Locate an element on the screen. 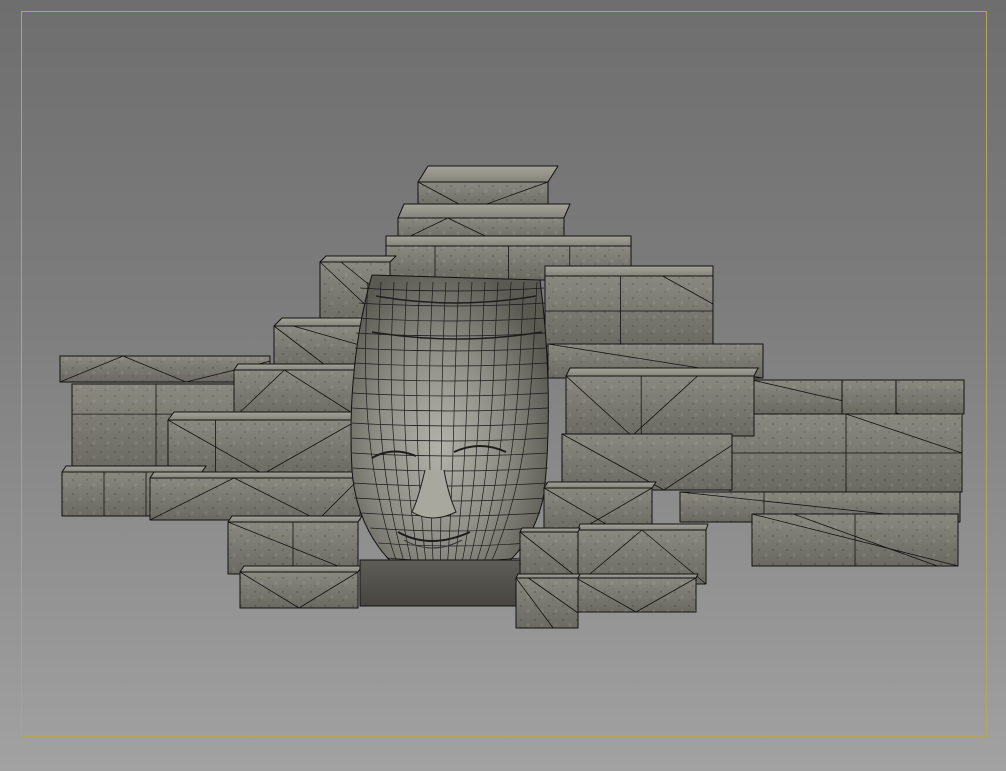  left-low-block is located at coordinates (257, 496).